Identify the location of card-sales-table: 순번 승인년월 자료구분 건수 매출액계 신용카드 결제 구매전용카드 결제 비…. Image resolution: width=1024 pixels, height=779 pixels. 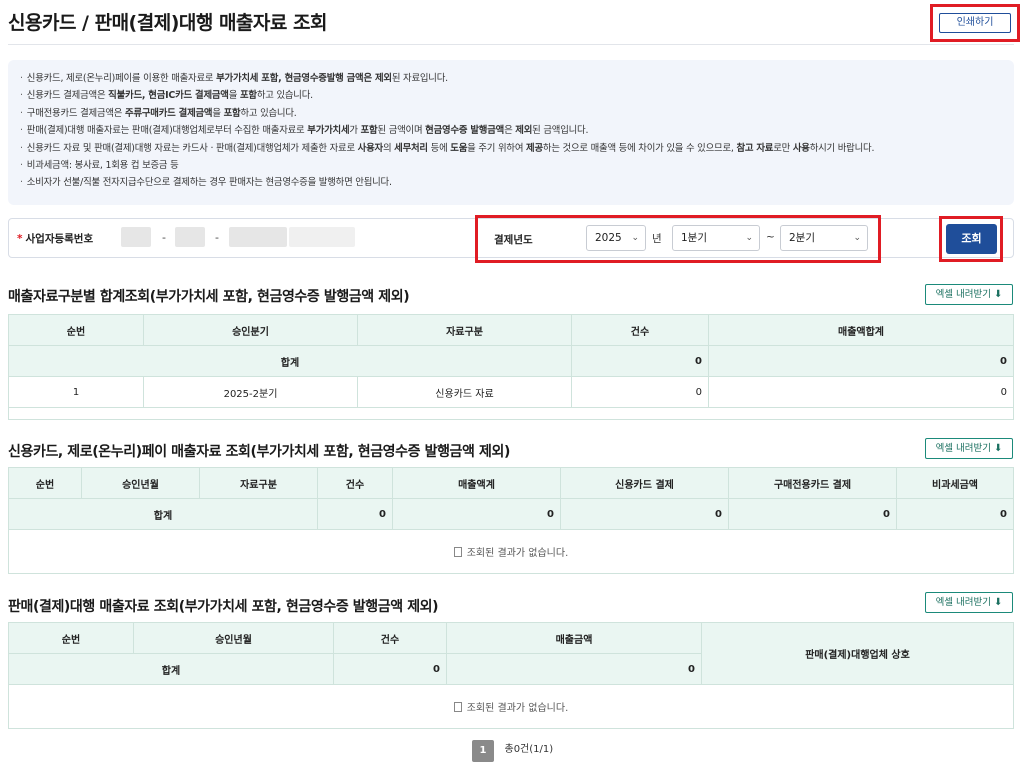
(511, 520).